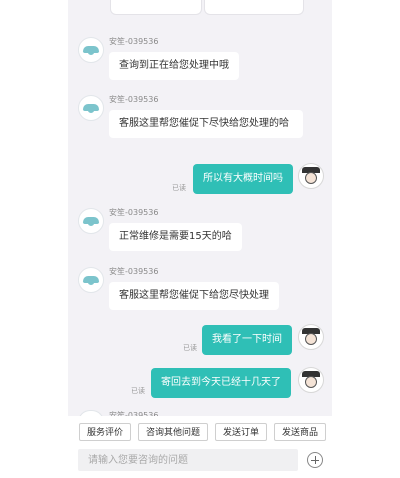 Image resolution: width=400 pixels, height=478 pixels. What do you see at coordinates (206, 124) in the screenshot?
I see `message-bubble: 客服这里帮您催促下尽快给您处理的哈` at bounding box center [206, 124].